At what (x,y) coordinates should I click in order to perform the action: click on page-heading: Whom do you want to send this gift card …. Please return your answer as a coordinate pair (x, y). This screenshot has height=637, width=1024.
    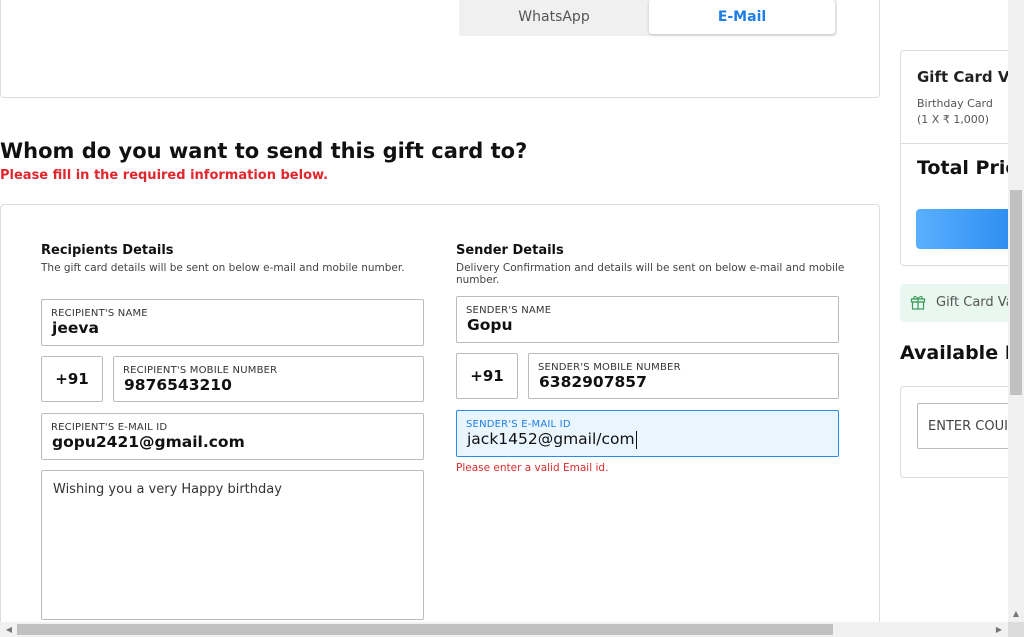
    Looking at the image, I should click on (264, 151).